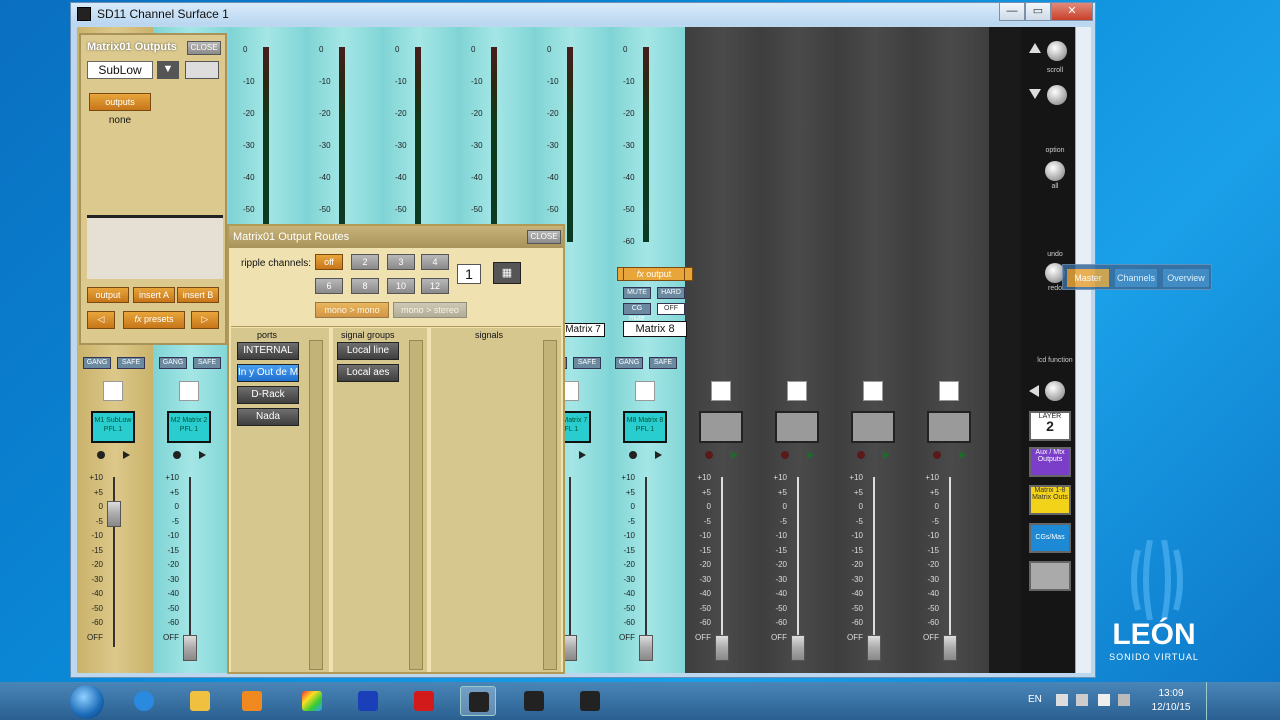 This screenshot has height=720, width=1280. What do you see at coordinates (671, 309) in the screenshot?
I see `off-button-m8: OFF` at bounding box center [671, 309].